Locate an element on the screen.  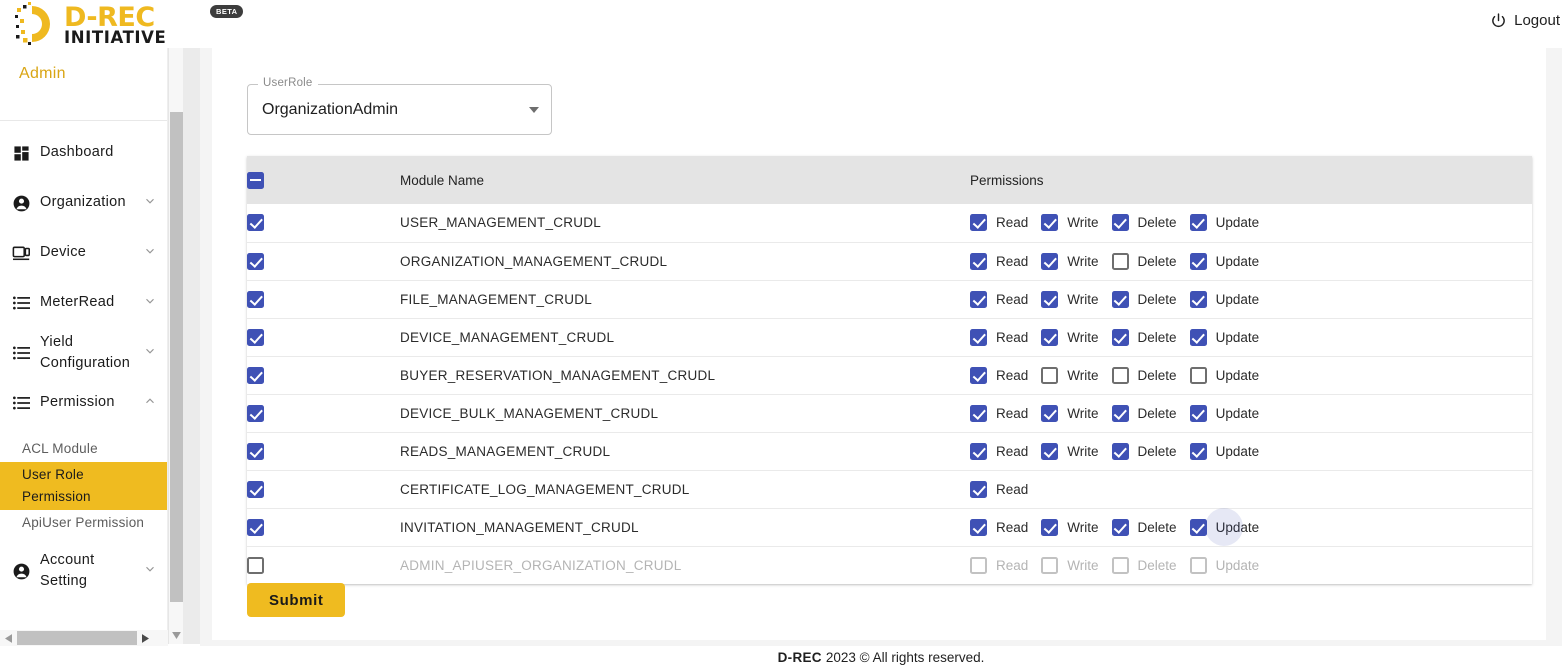
sidebar-subitem-user-role-permission: User Role Permission is located at coordinates (83, 486).